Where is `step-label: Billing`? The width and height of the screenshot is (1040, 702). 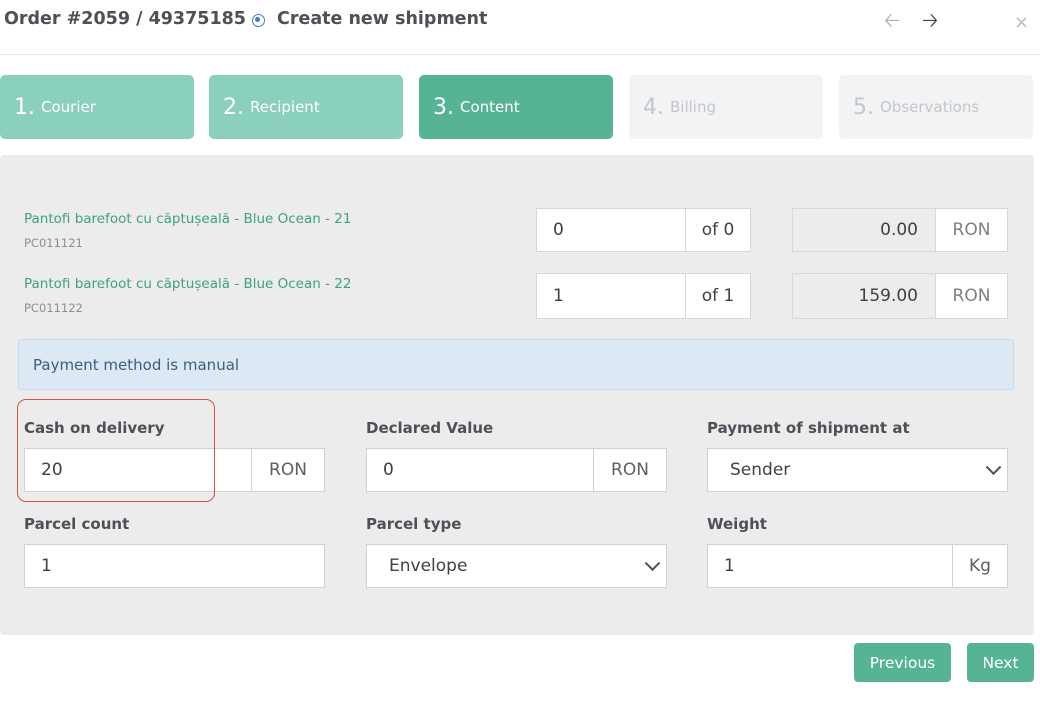
step-label: Billing is located at coordinates (693, 107).